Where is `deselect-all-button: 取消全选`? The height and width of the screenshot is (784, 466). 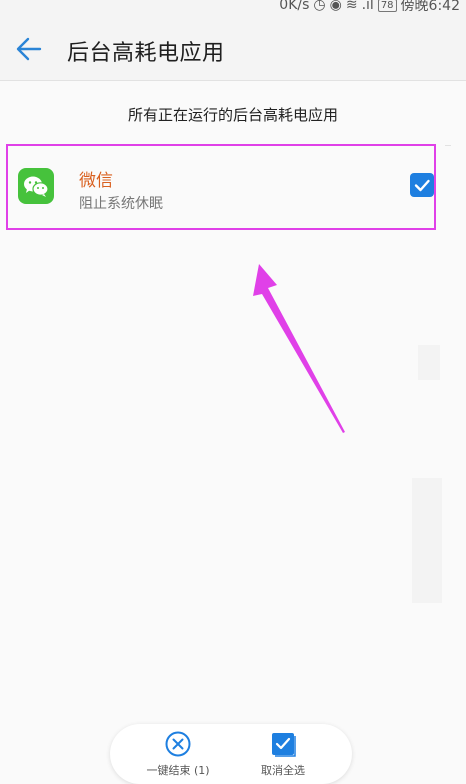
deselect-all-button: 取消全选 is located at coordinates (283, 753).